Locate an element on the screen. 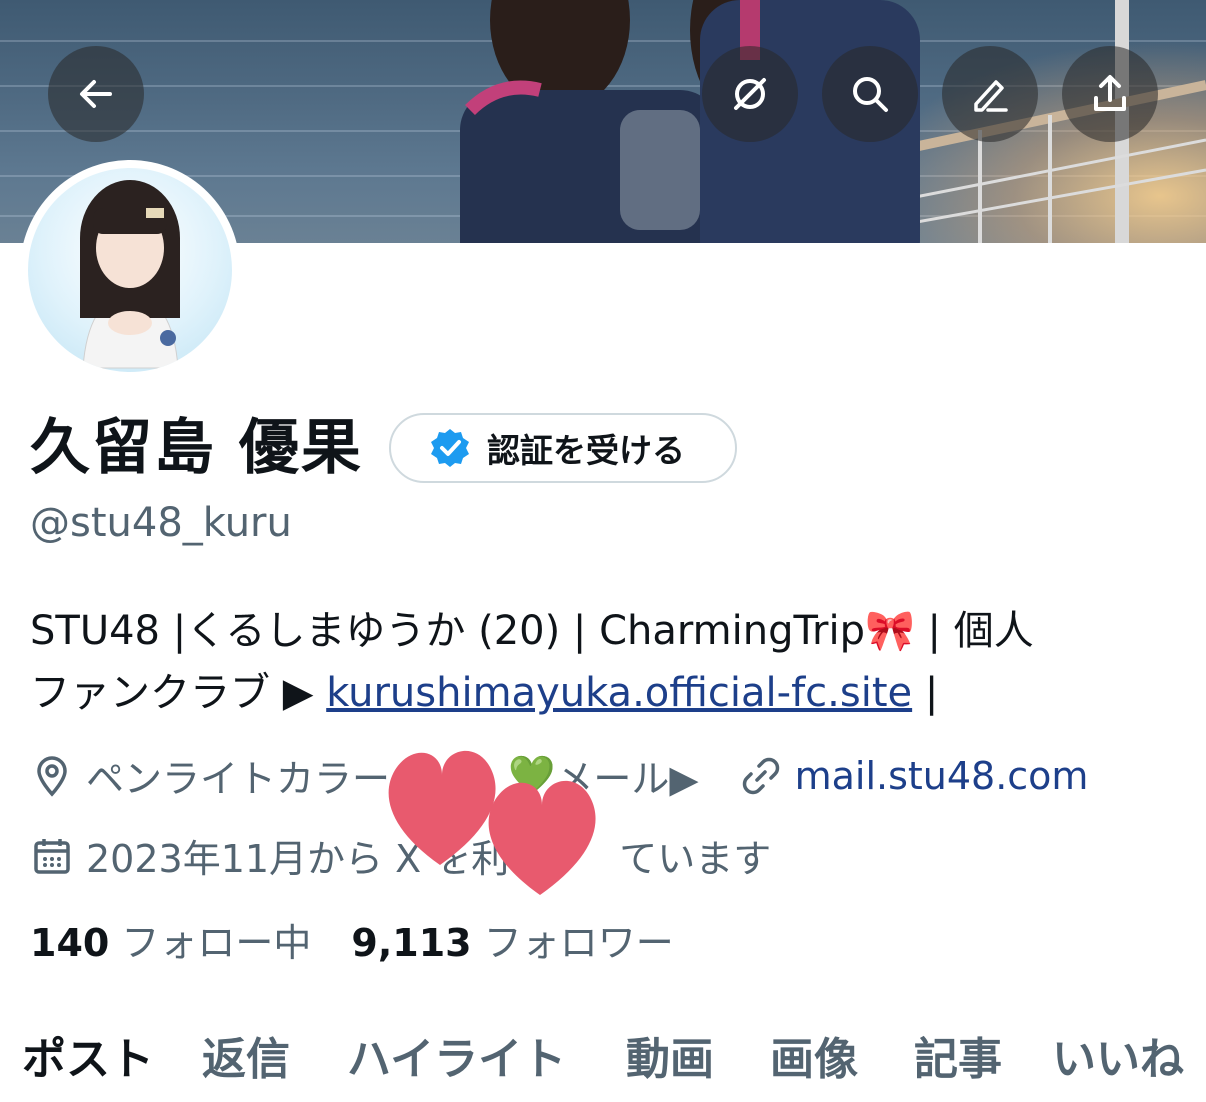 The height and width of the screenshot is (1102, 1206). tab-articles: 記事 is located at coordinates (958, 1055).